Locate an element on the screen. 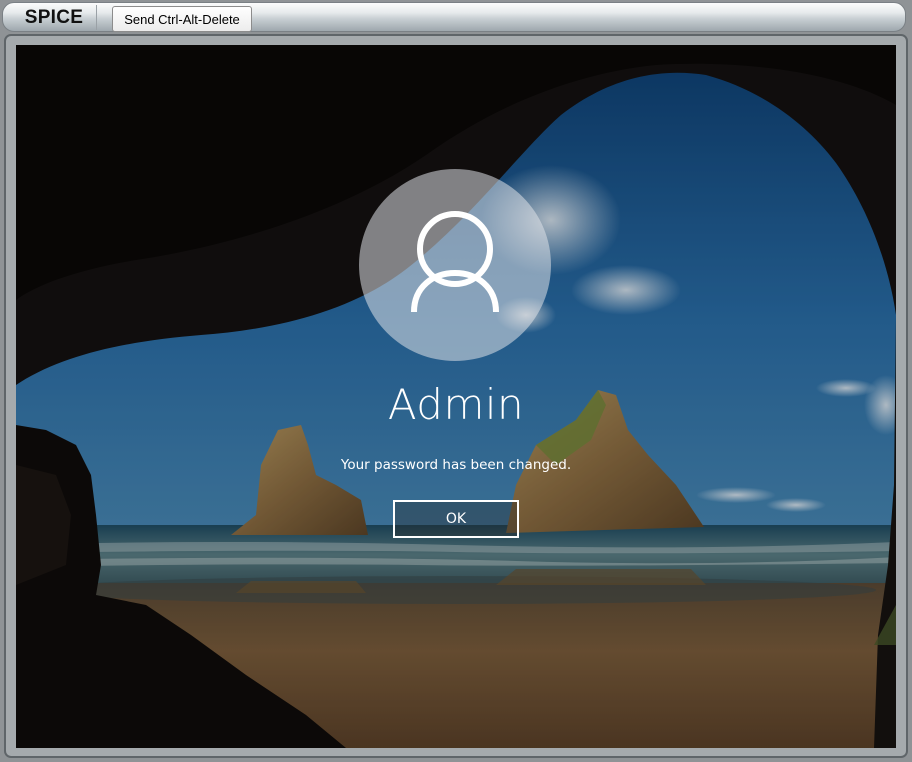 Image resolution: width=912 pixels, height=762 pixels. password-changed-message: Your password has been changed. is located at coordinates (456, 465).